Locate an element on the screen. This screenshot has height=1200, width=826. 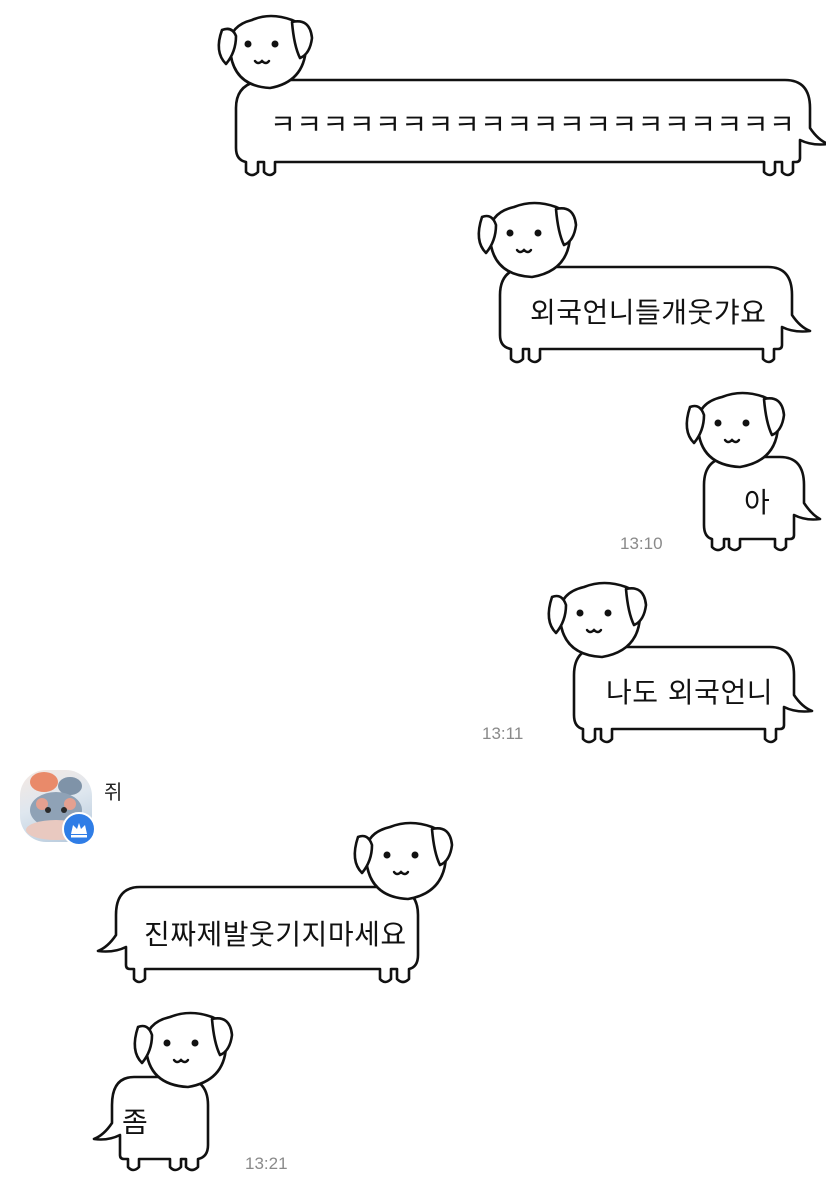
message-bubble: 아 is located at coordinates (751, 471).